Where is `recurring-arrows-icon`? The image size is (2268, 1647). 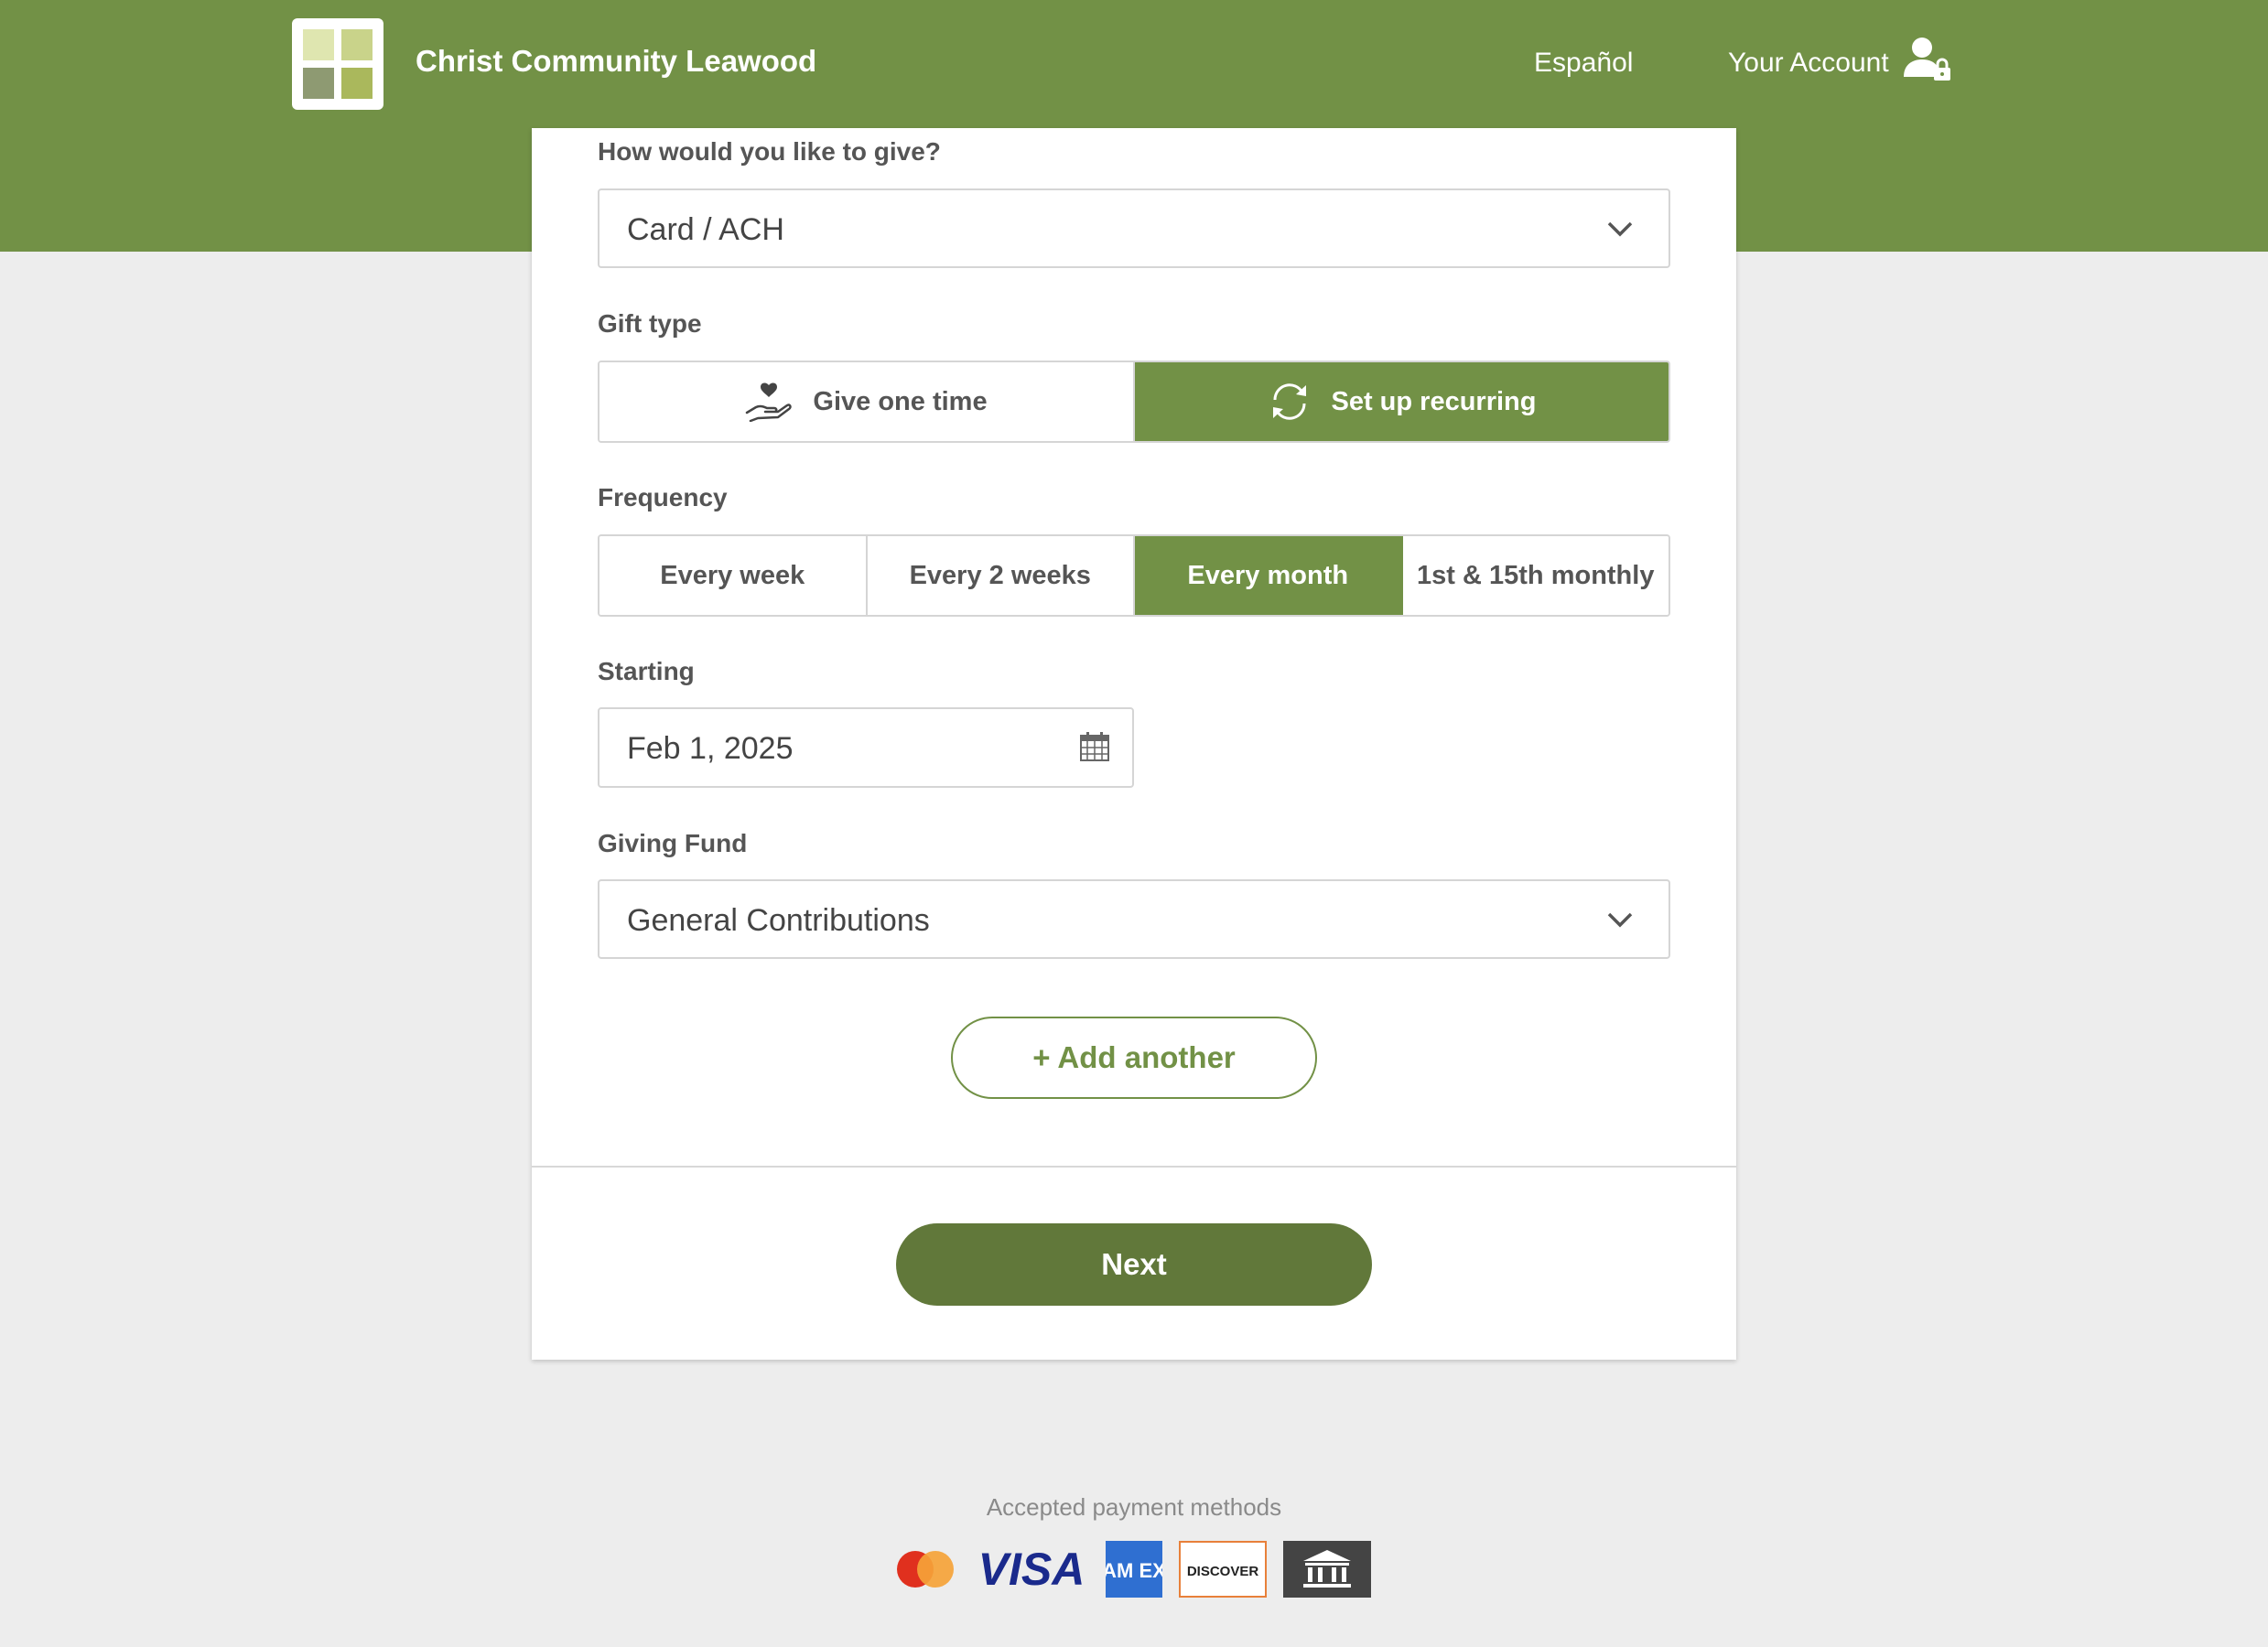 recurring-arrows-icon is located at coordinates (1289, 402).